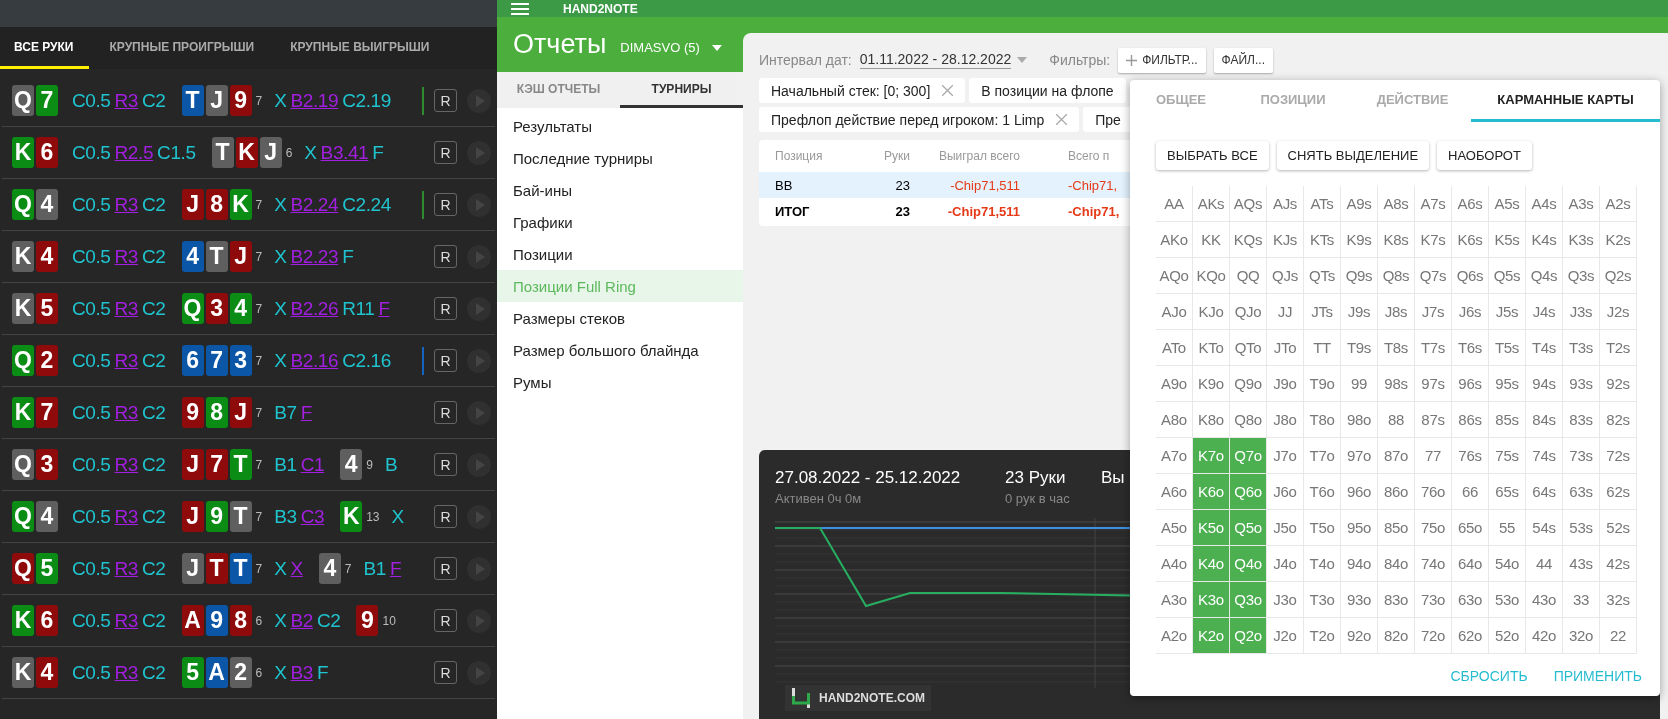 Image resolution: width=1668 pixels, height=719 pixels. Describe the element at coordinates (1581, 312) in the screenshot. I see `hand-cell: J3s` at that location.